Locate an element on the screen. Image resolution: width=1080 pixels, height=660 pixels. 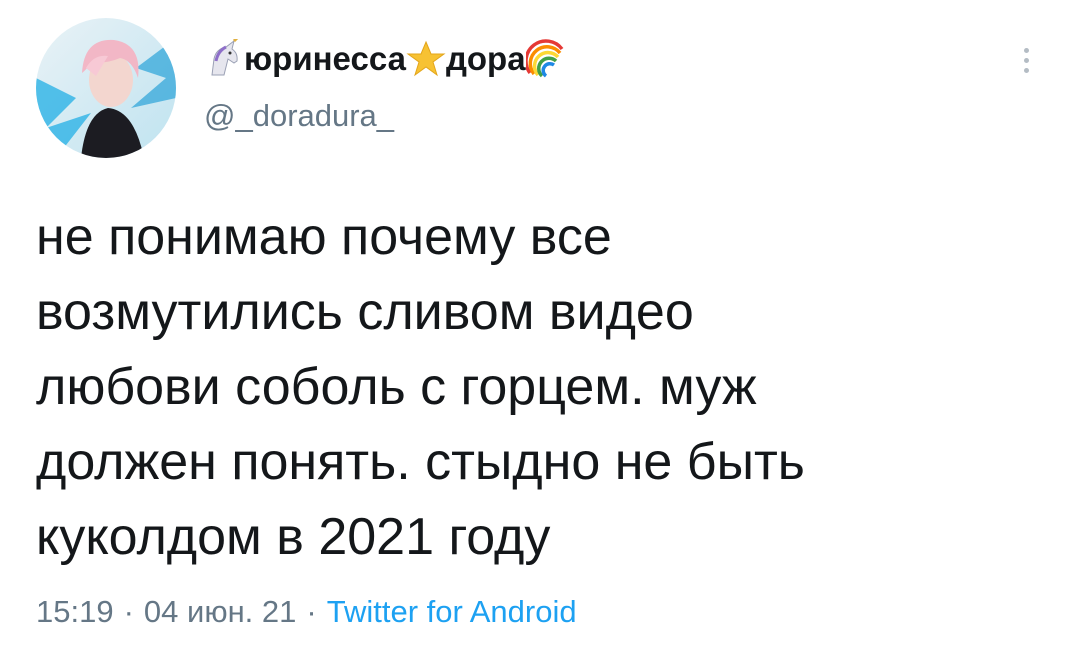
user-handle: @_doradura_ is located at coordinates (299, 116).